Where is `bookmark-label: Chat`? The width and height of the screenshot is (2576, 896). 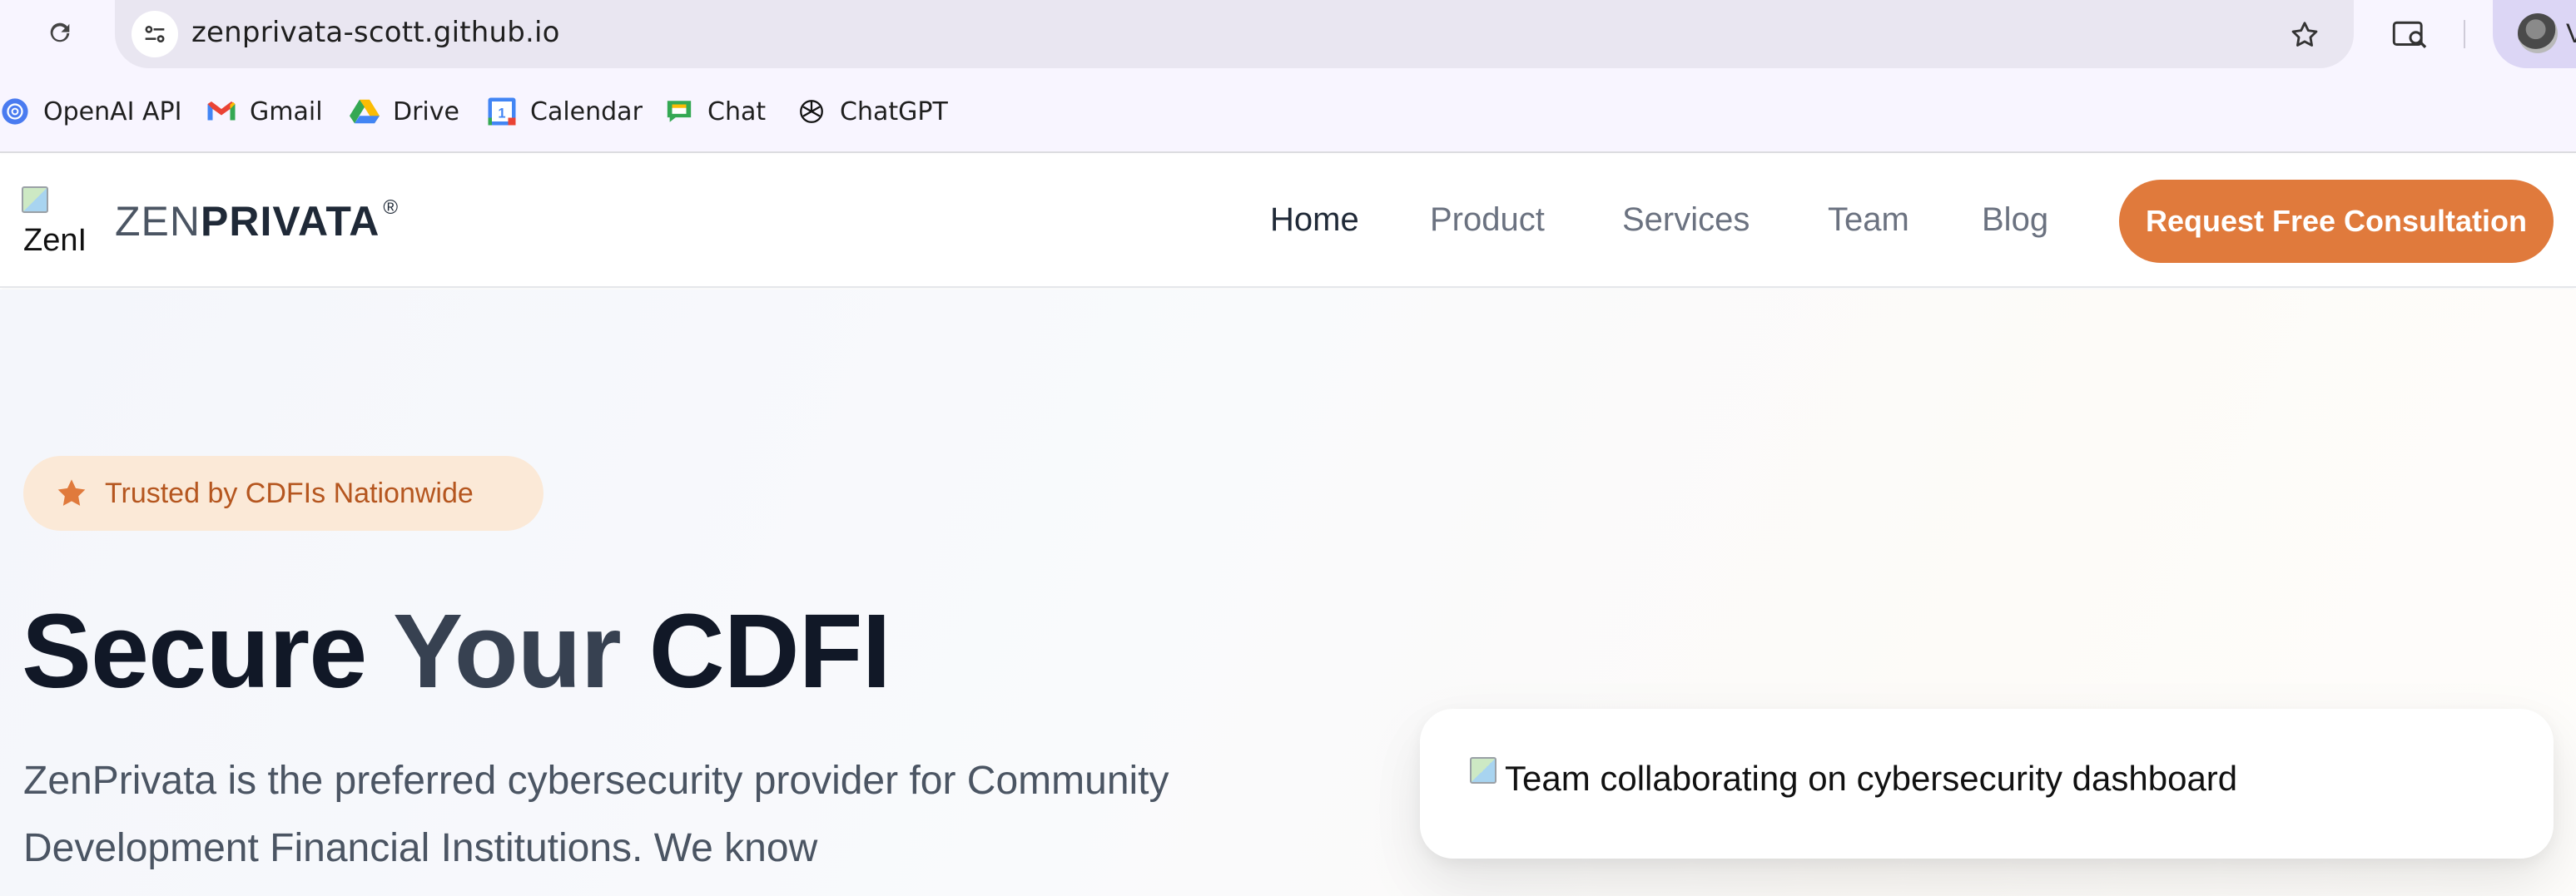
bookmark-label: Chat is located at coordinates (737, 111).